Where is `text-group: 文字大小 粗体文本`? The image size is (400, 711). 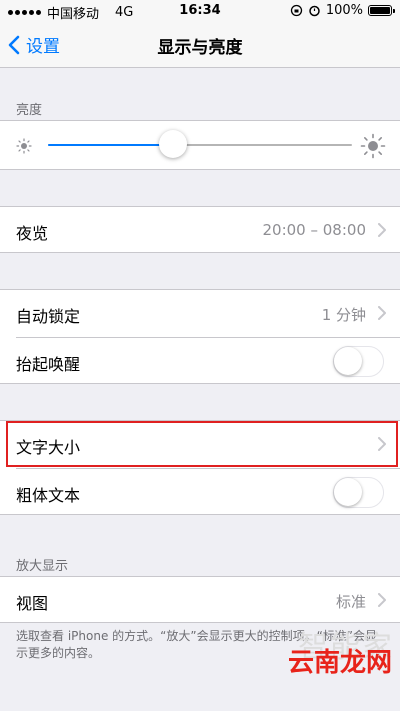 text-group: 文字大小 粗体文本 is located at coordinates (200, 467).